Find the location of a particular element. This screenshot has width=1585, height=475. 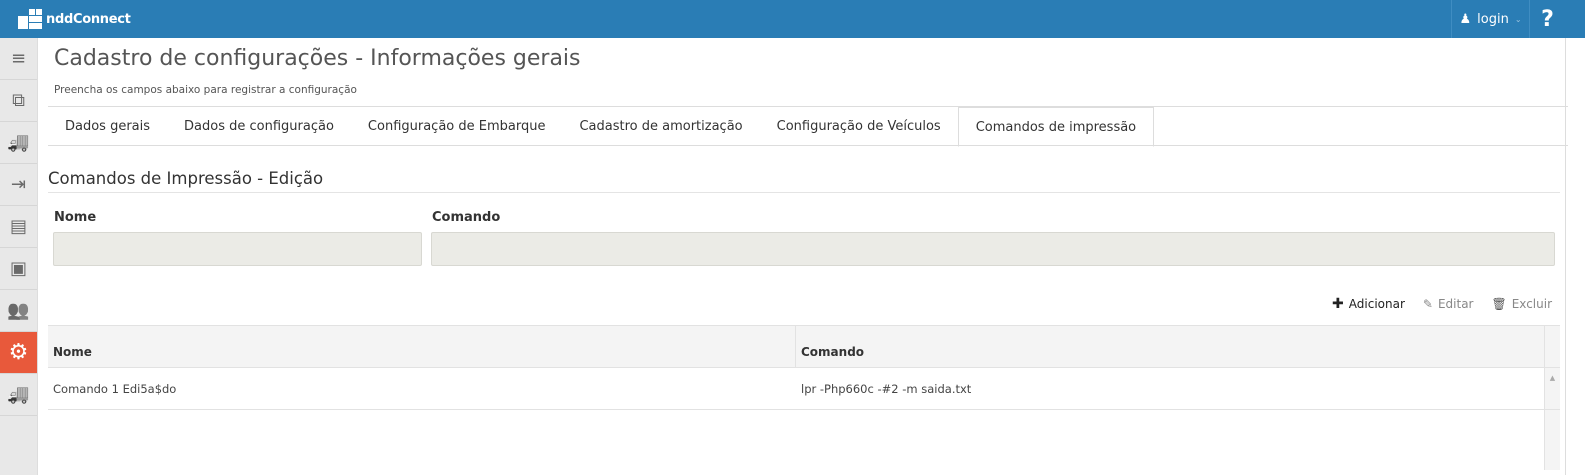

column-header-nome: Nome is located at coordinates (422, 346).